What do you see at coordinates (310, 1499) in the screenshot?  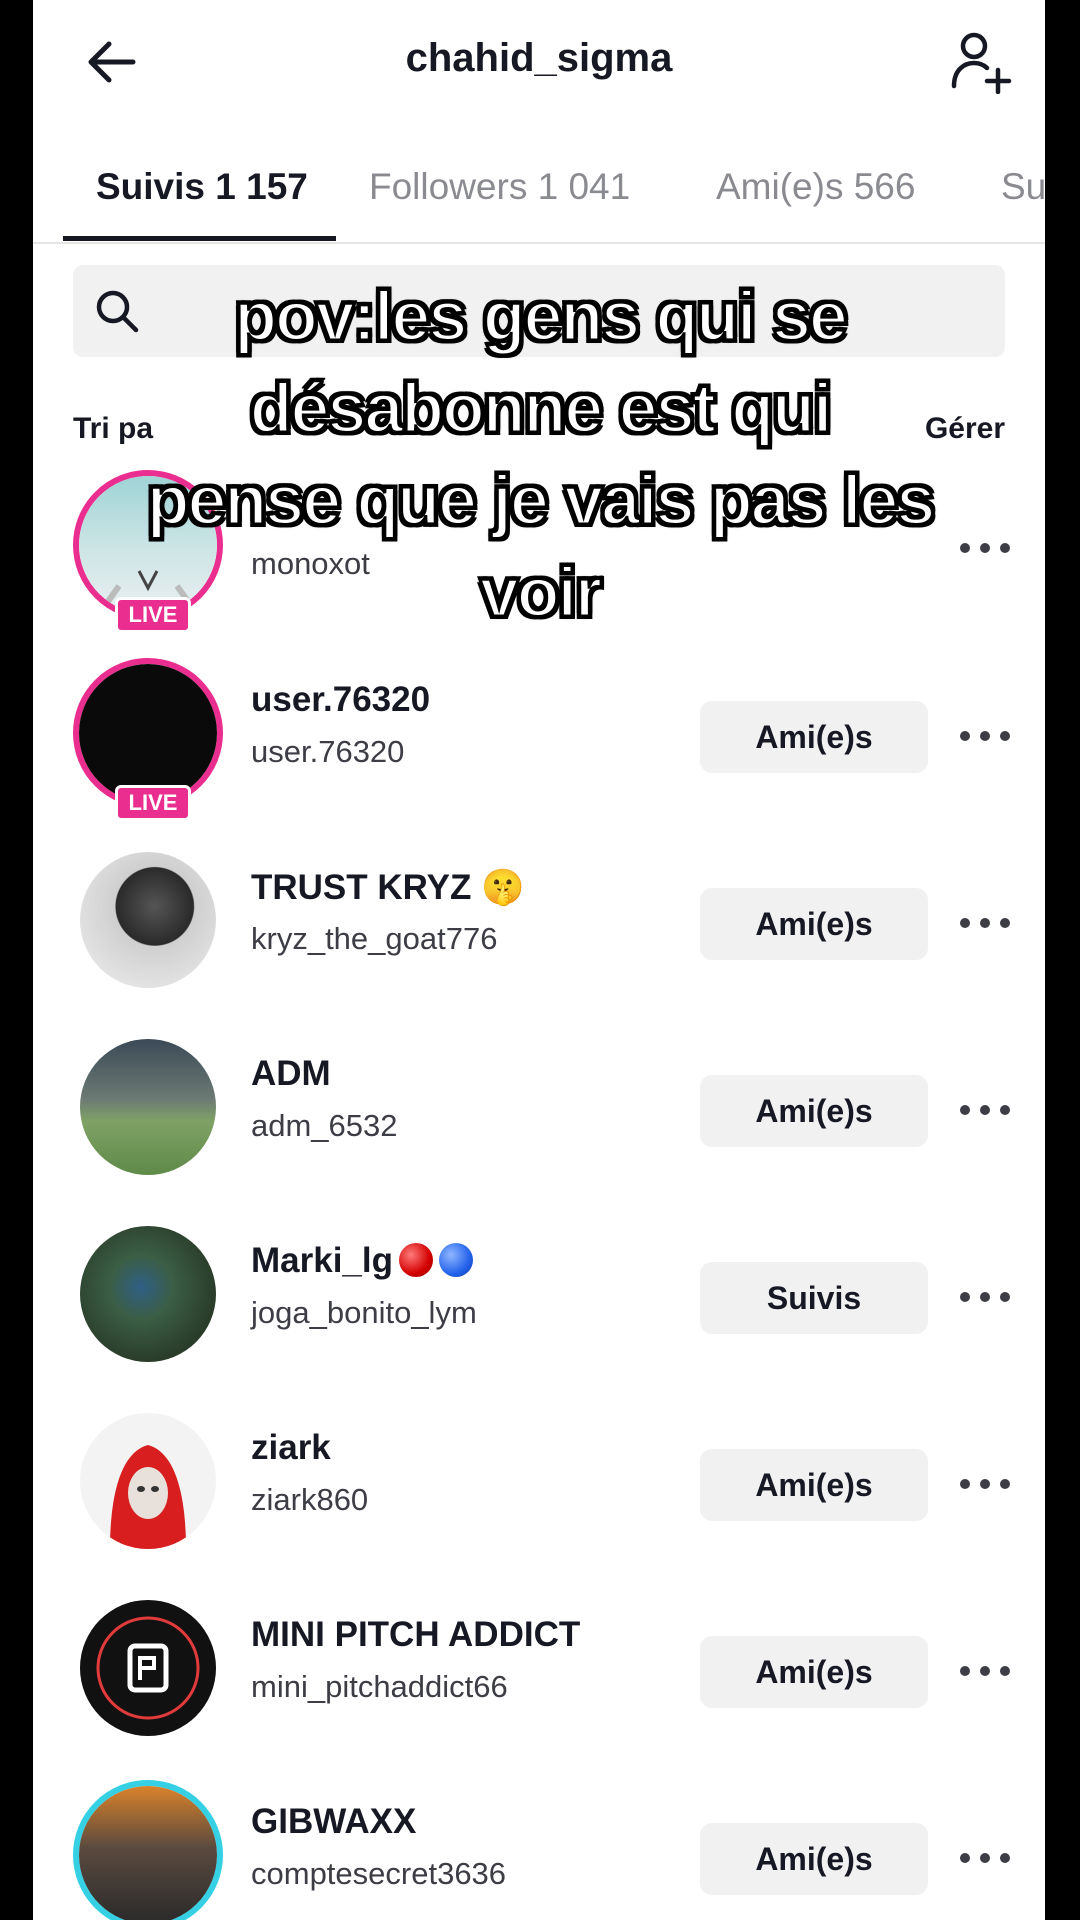 I see `user-handle: ziark860` at bounding box center [310, 1499].